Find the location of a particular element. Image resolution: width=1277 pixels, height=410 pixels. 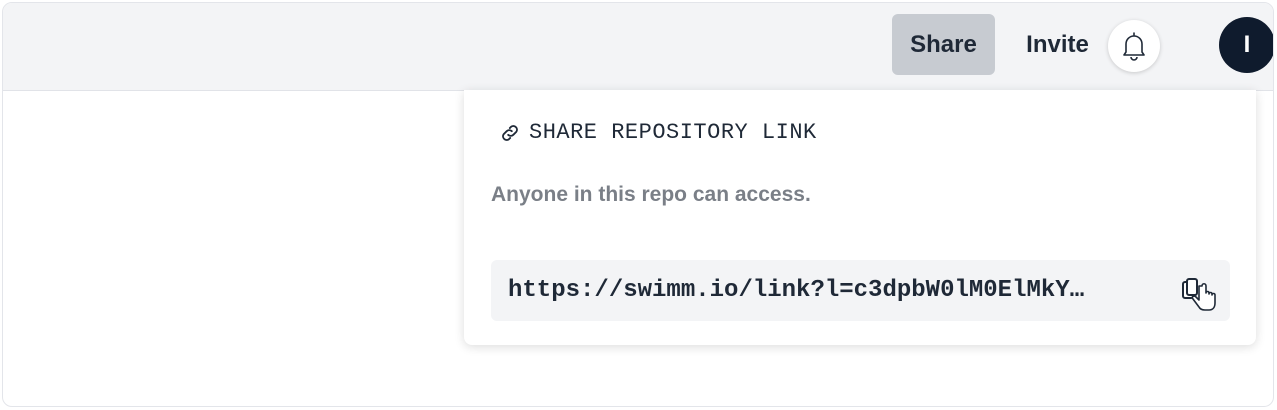

share-button: Share is located at coordinates (943, 44).